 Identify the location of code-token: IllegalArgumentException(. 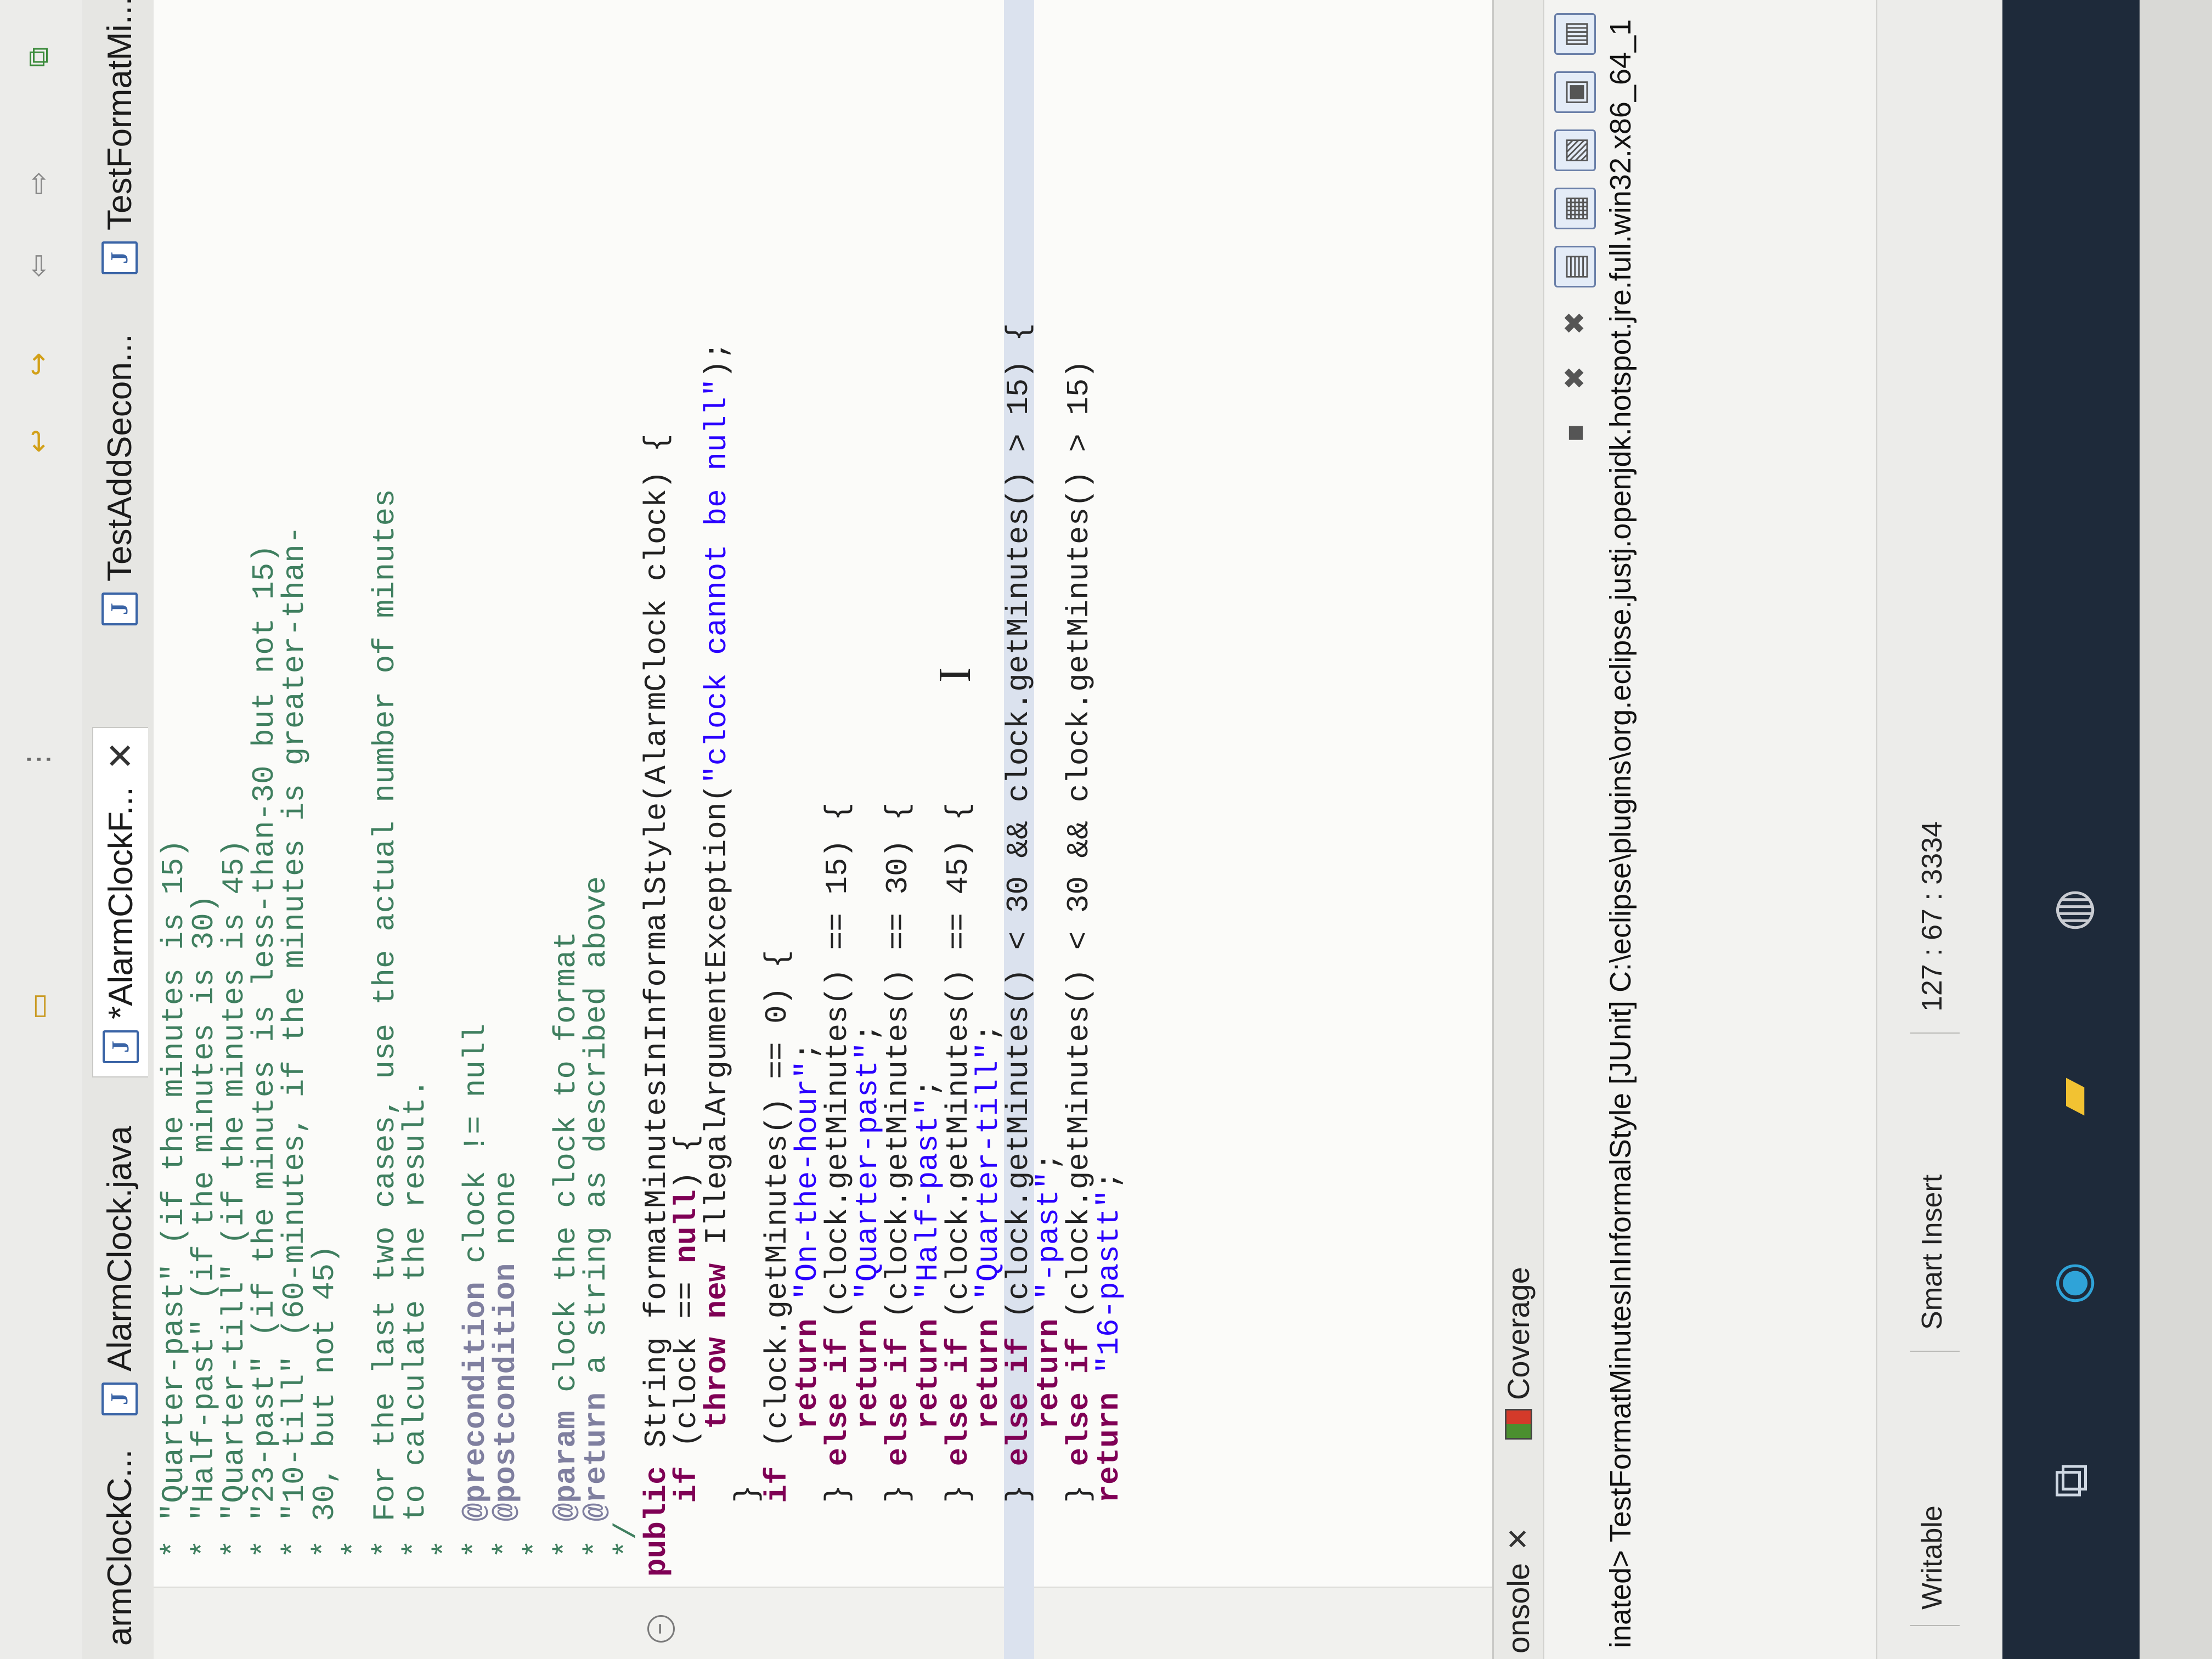
(717, 1023).